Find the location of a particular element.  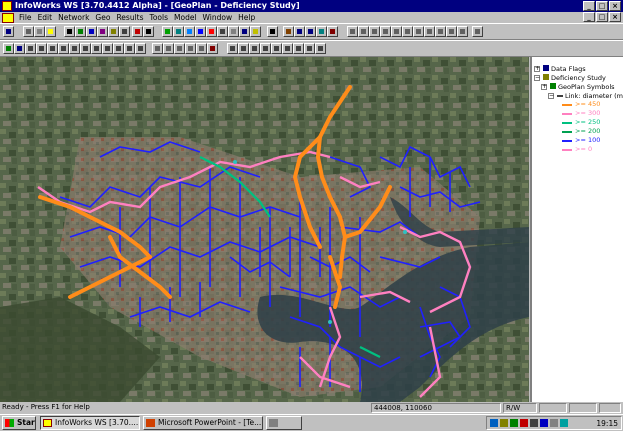

volume-tray-icon is located at coordinates (504, 423).